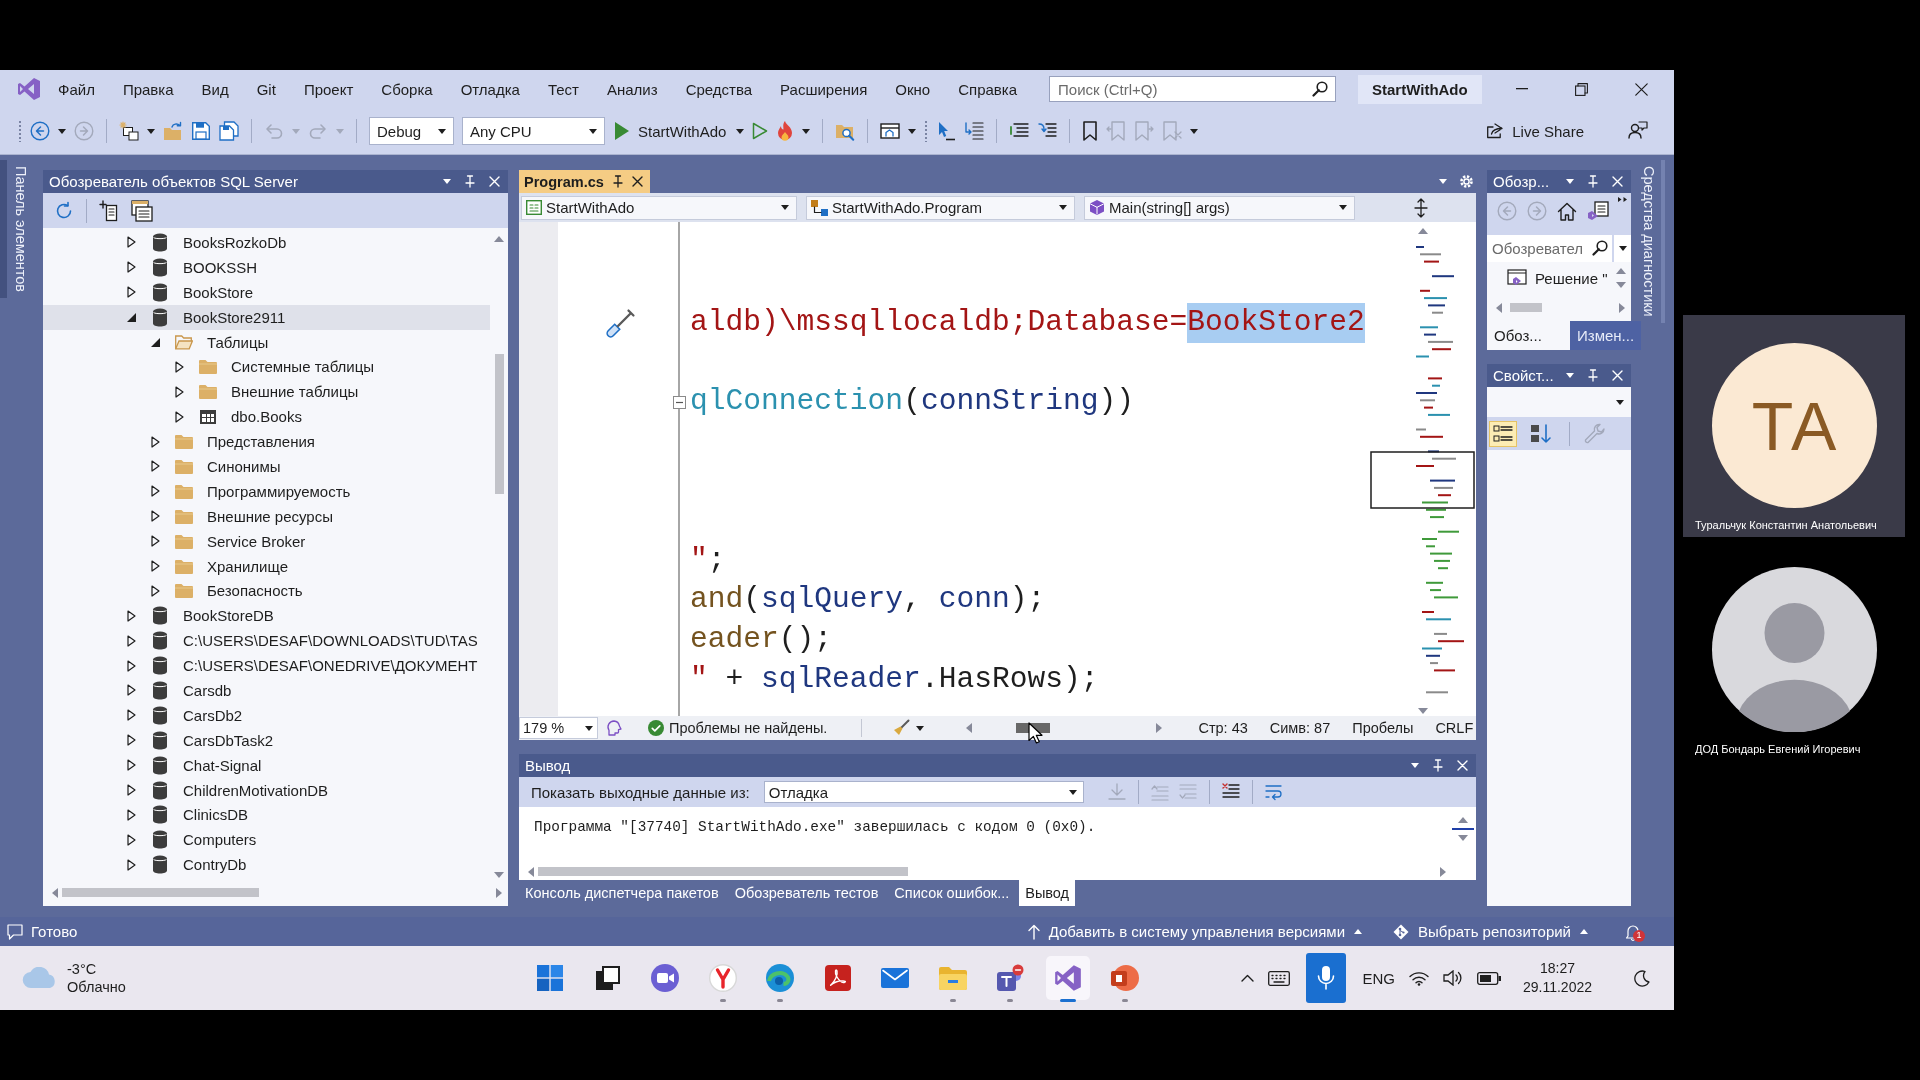  What do you see at coordinates (533, 131) in the screenshot?
I see `platform-dropdown: Any CPU` at bounding box center [533, 131].